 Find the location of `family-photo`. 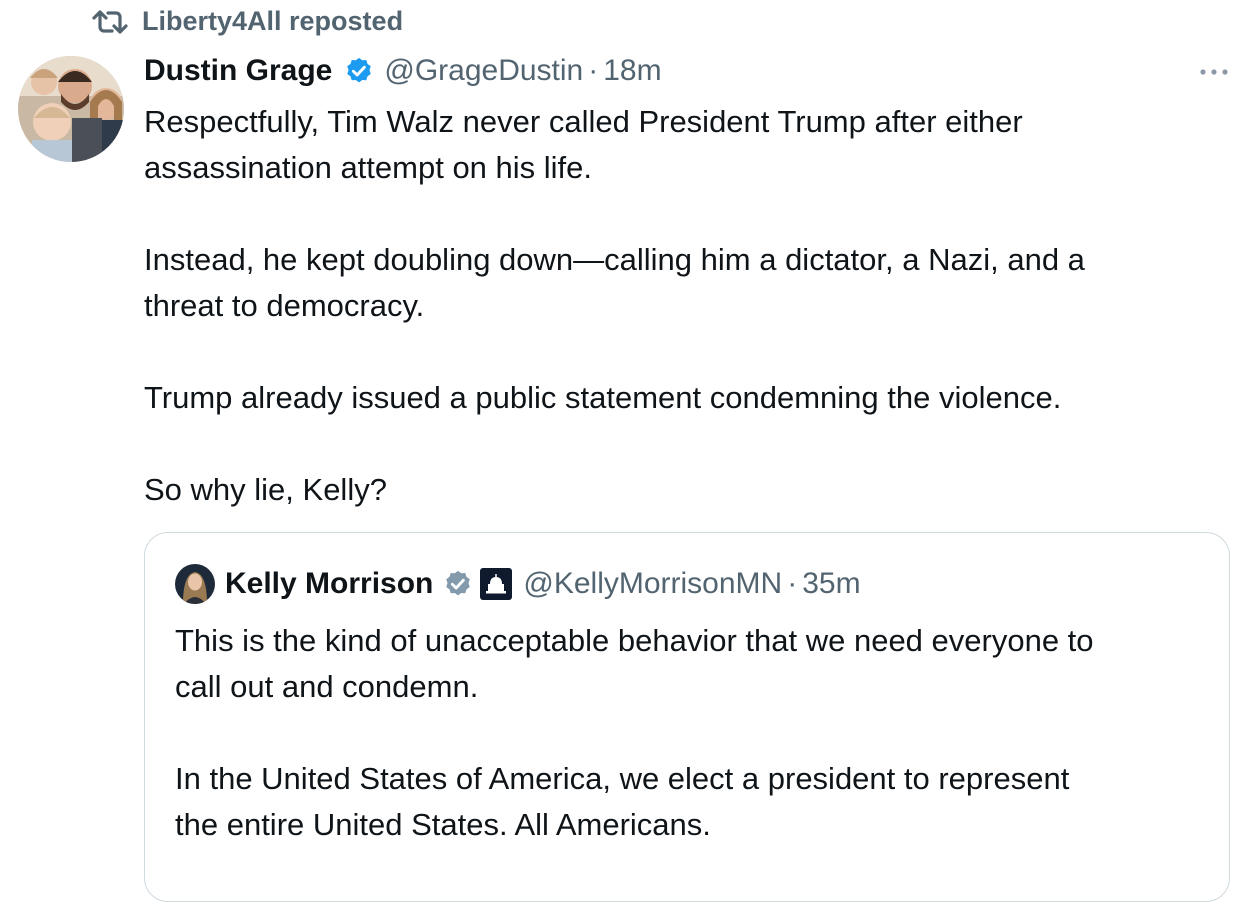

family-photo is located at coordinates (71, 109).